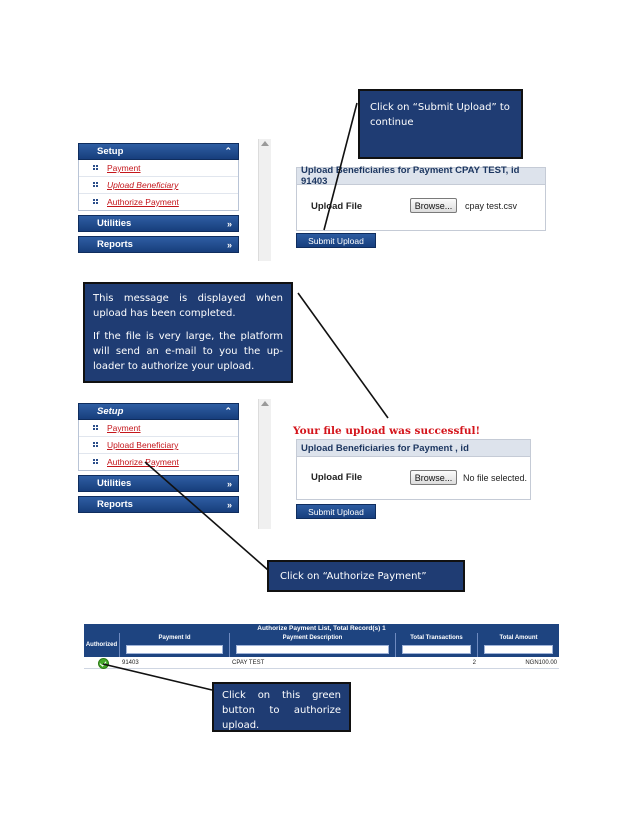 Image resolution: width=638 pixels, height=826 pixels. What do you see at coordinates (174, 638) in the screenshot?
I see `col-label: Payment Id` at bounding box center [174, 638].